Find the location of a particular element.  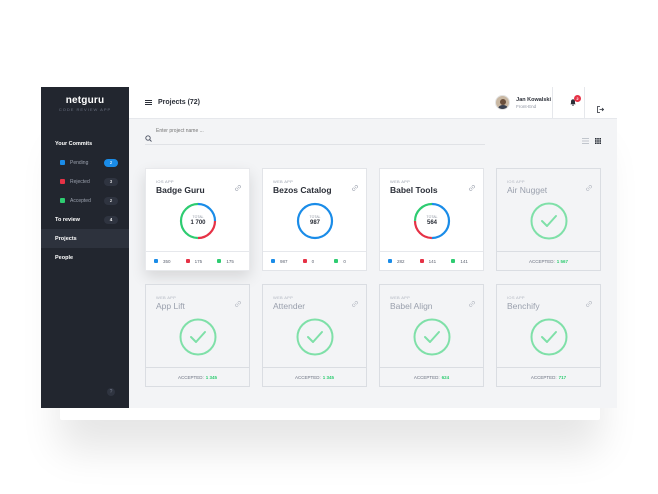

help-icon: ? is located at coordinates (111, 392).